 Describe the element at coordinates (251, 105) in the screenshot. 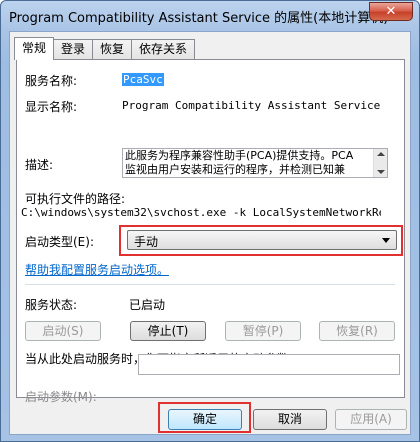

I see `display-name-value: Program Compatibility Assistant Service` at that location.